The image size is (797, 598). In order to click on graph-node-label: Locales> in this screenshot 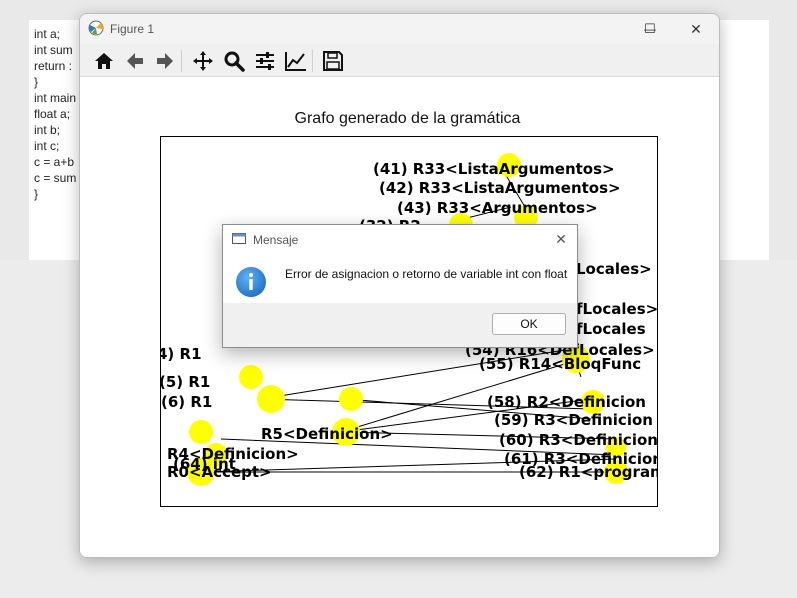, I will do `click(614, 269)`.